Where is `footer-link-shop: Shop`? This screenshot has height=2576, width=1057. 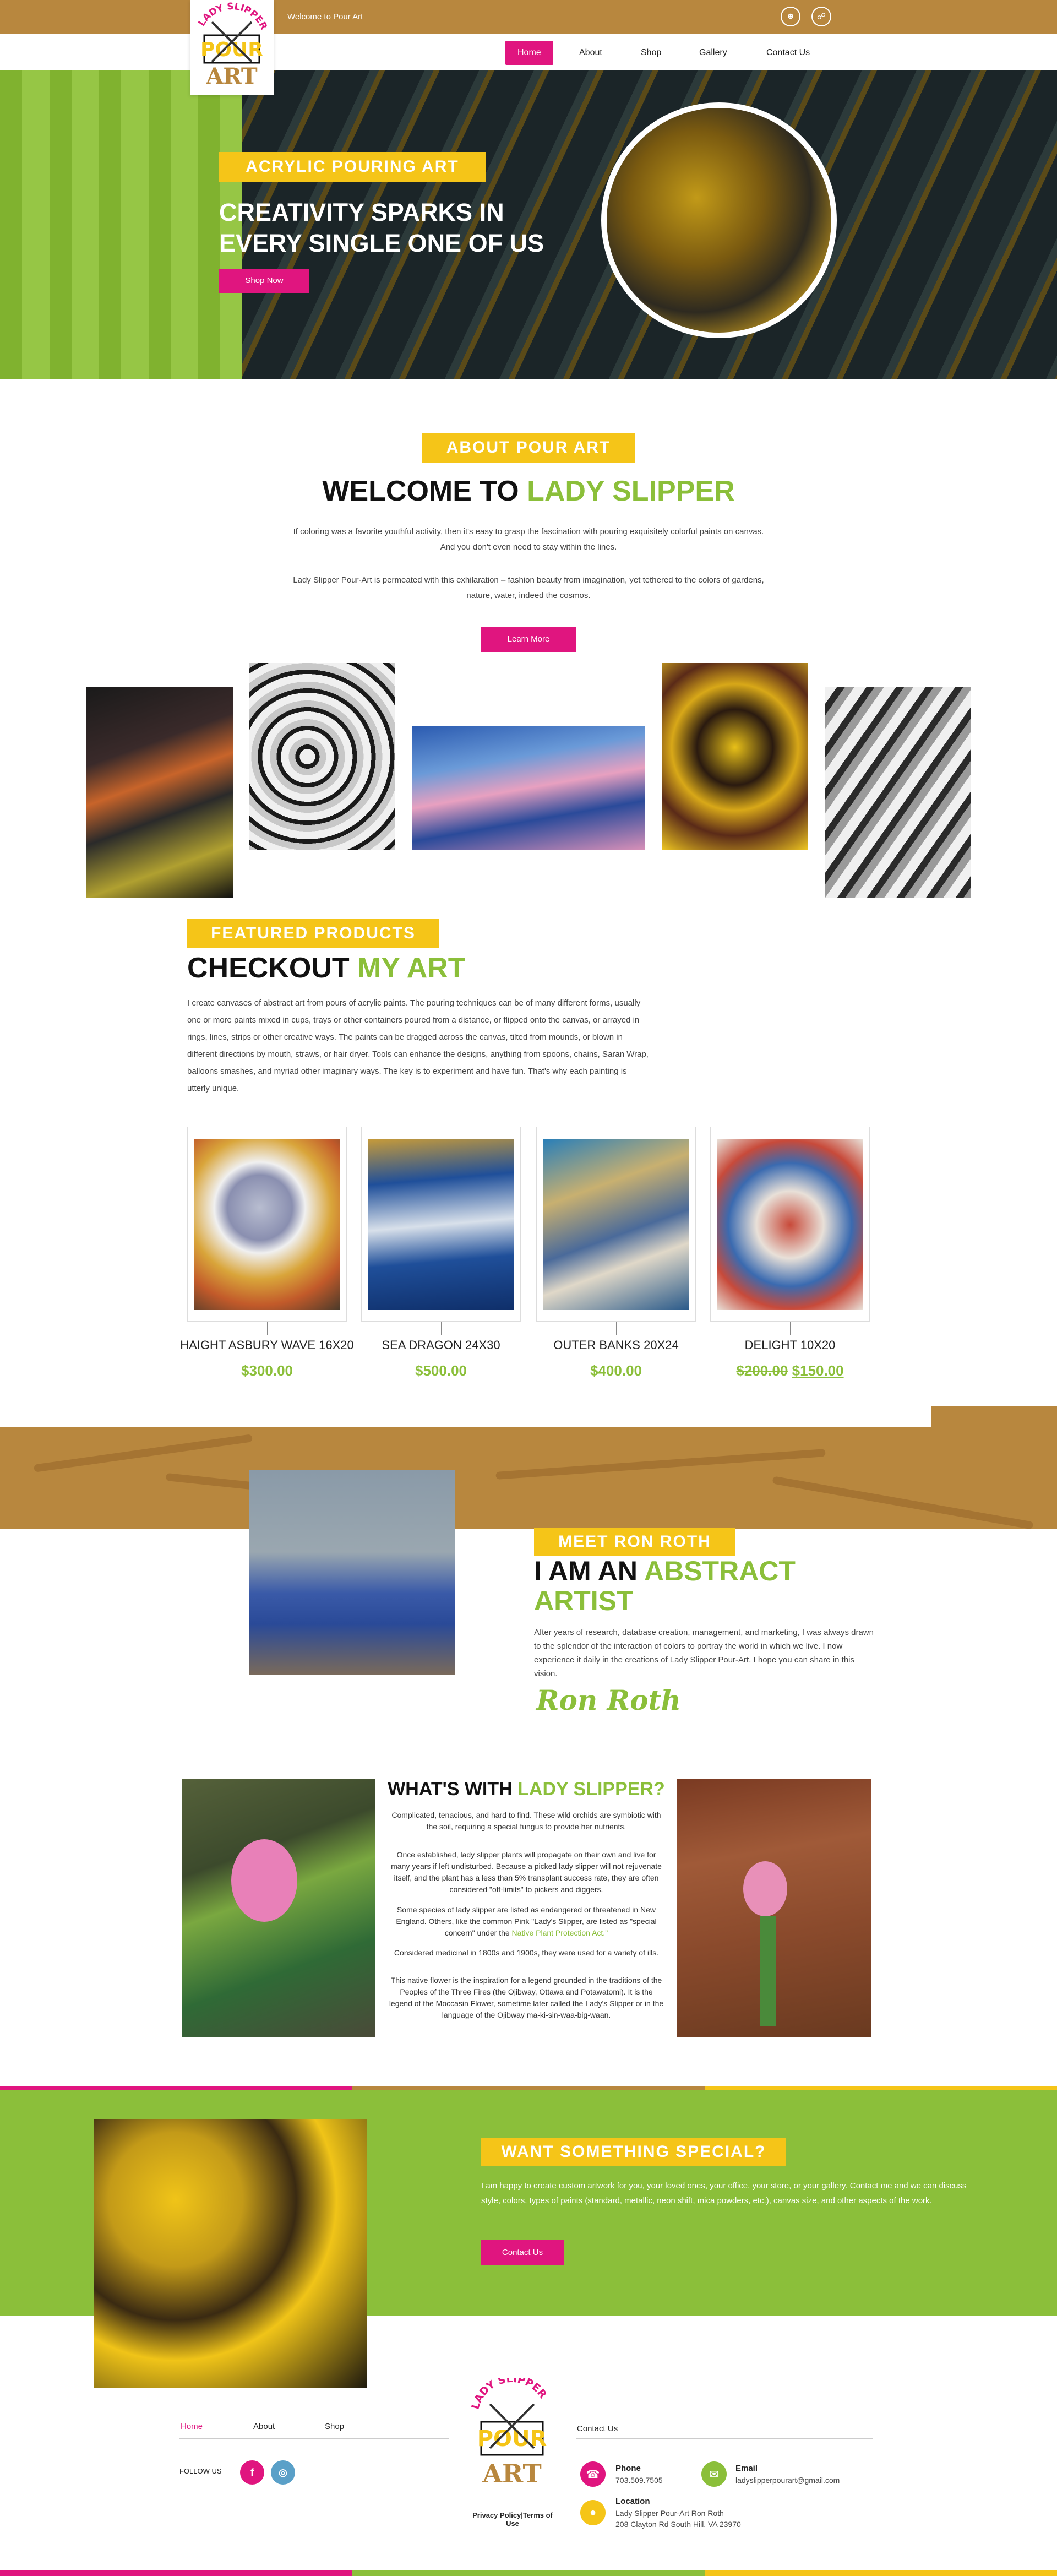
footer-link-shop: Shop is located at coordinates (334, 2426).